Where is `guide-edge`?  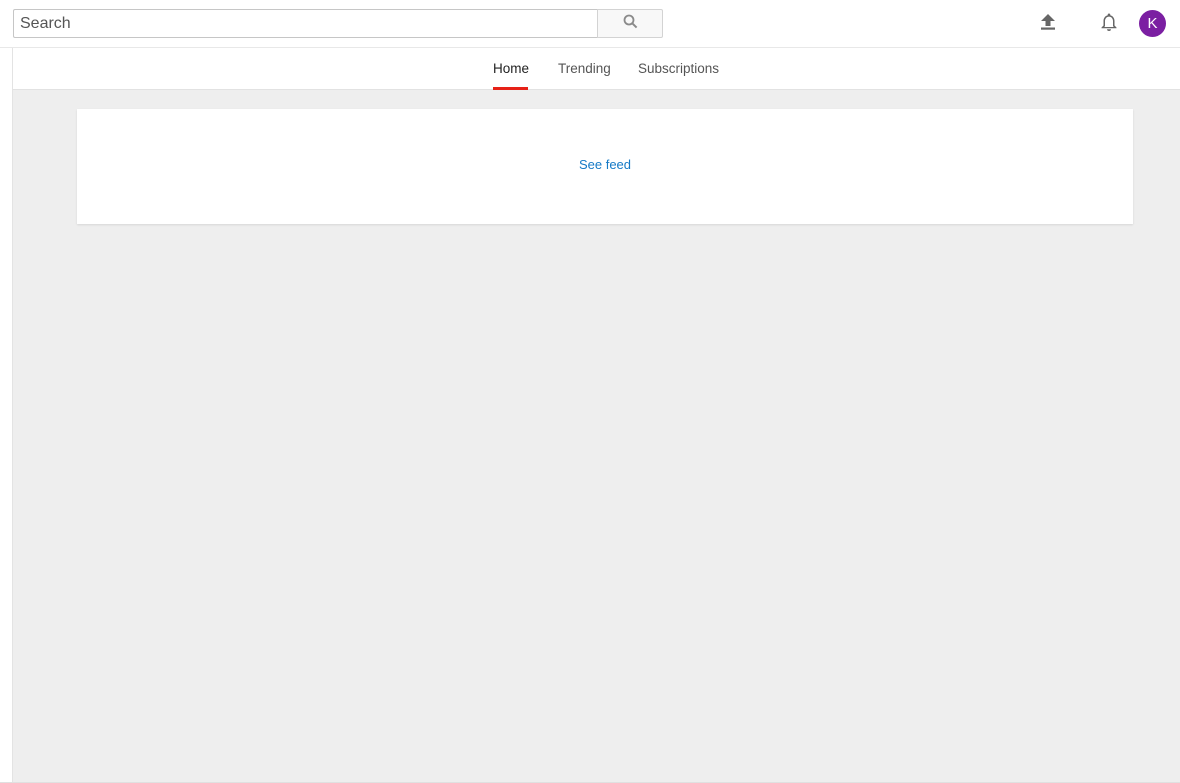 guide-edge is located at coordinates (6, 415).